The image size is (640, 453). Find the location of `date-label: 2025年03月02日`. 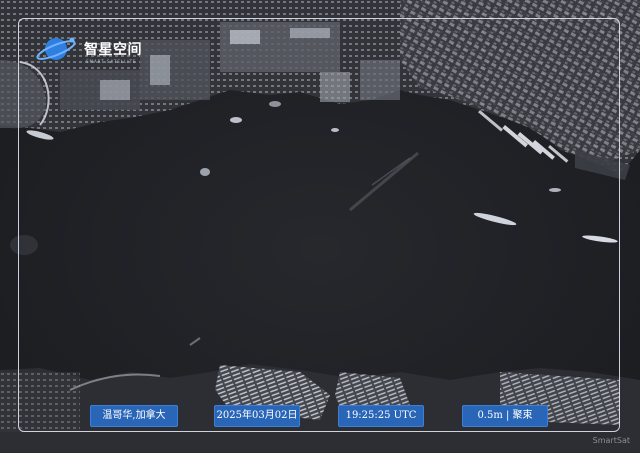

date-label: 2025年03月02日 is located at coordinates (257, 416).